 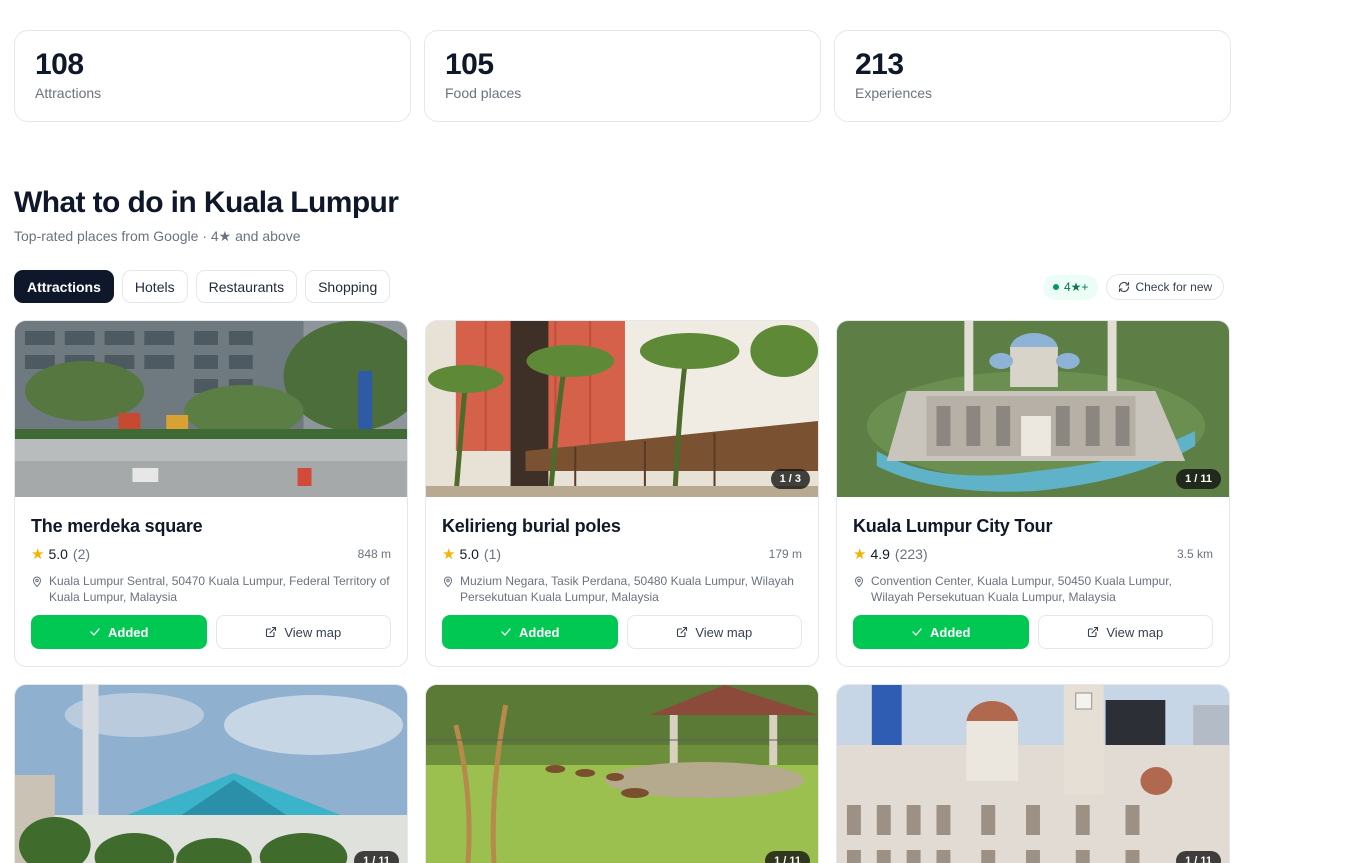 I want to click on rating-row: ★ 5.0 (1) 179 m, so click(x=622, y=554).